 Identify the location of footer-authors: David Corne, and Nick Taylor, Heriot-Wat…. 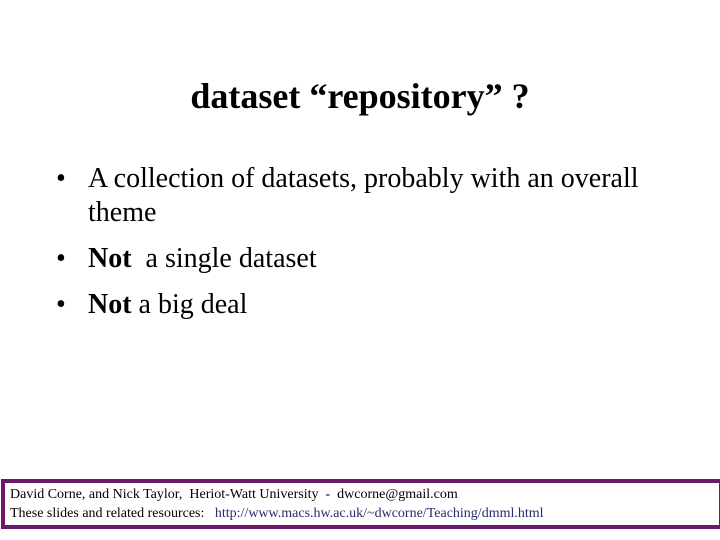
(234, 494).